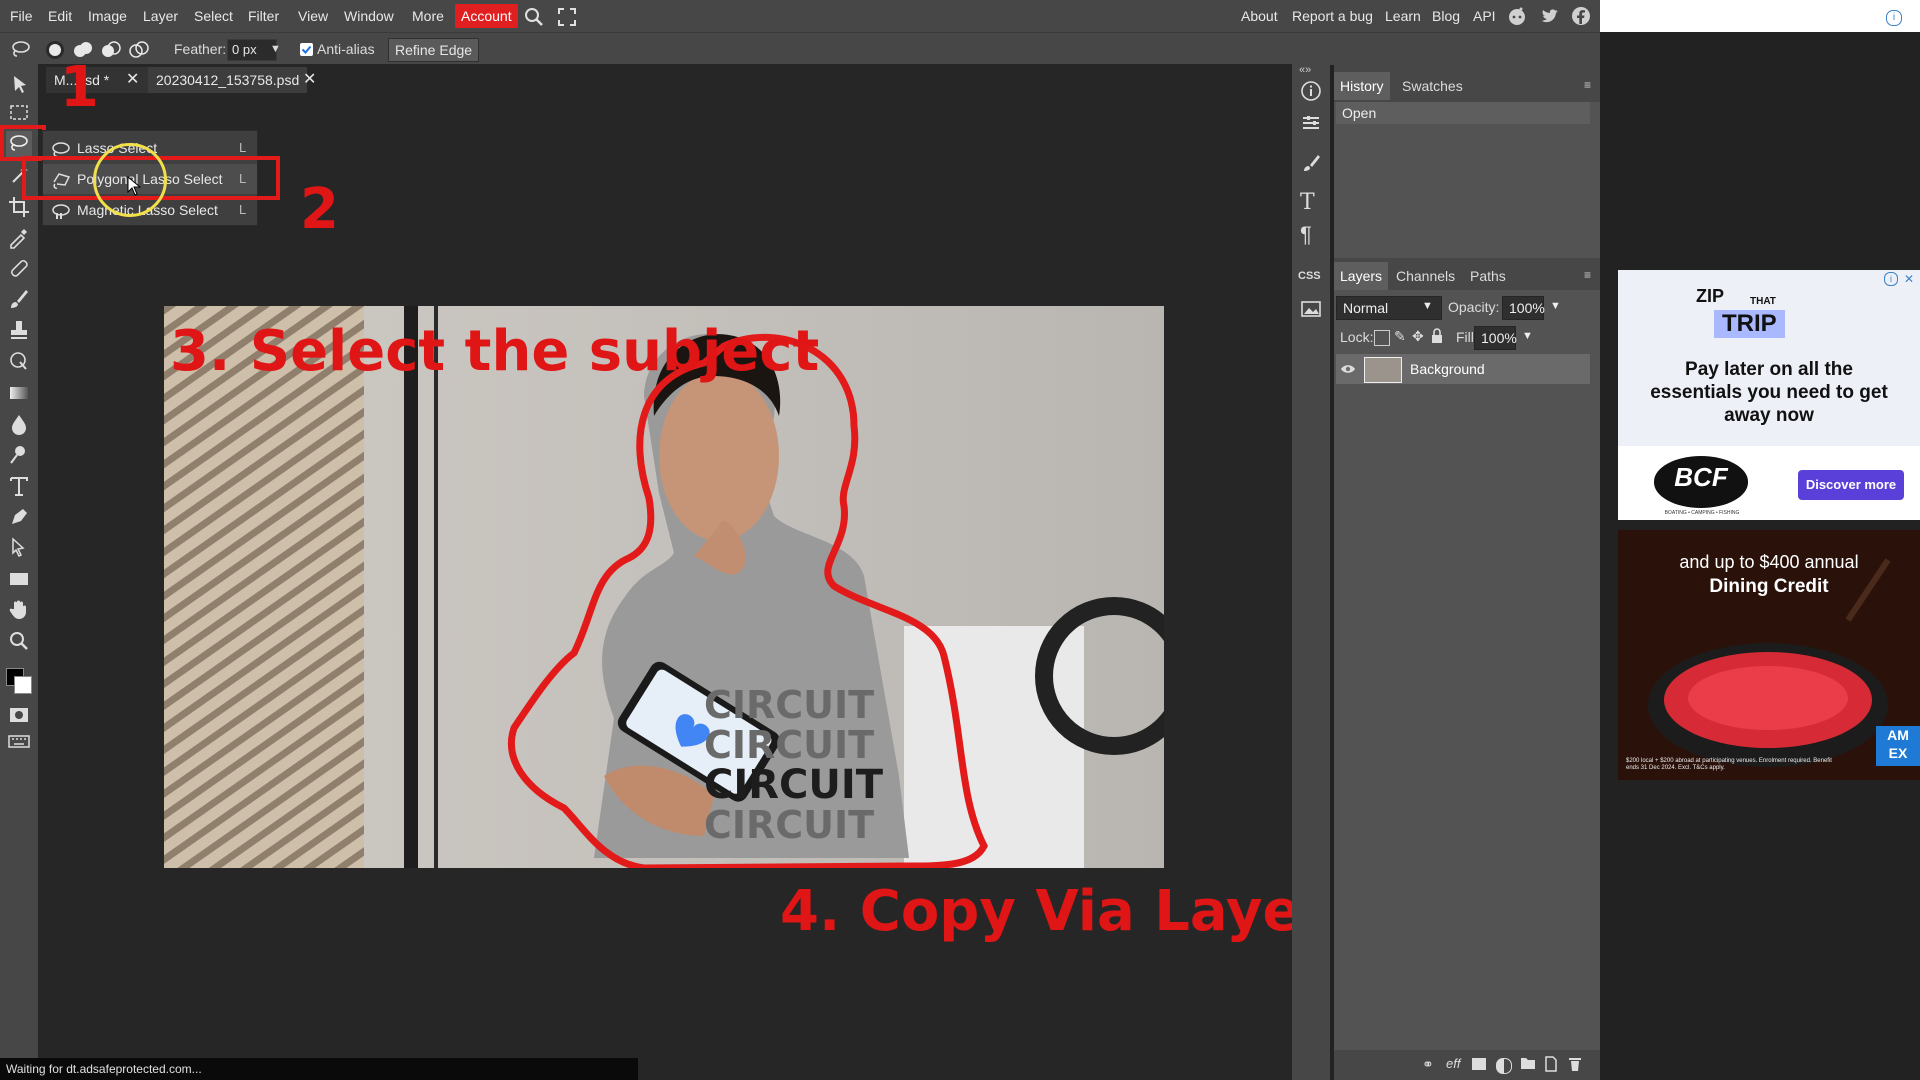 This screenshot has height=1080, width=1920. I want to click on blend-dropdown-icon: ▼, so click(1427, 306).